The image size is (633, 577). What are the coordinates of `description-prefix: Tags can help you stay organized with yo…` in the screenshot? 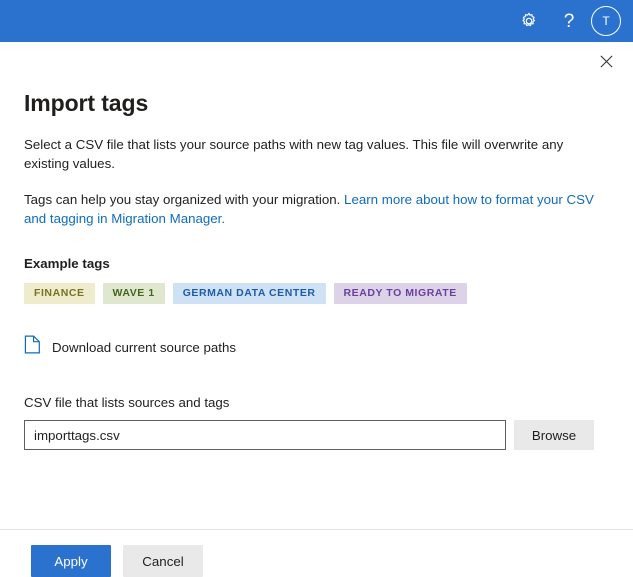 It's located at (184, 199).